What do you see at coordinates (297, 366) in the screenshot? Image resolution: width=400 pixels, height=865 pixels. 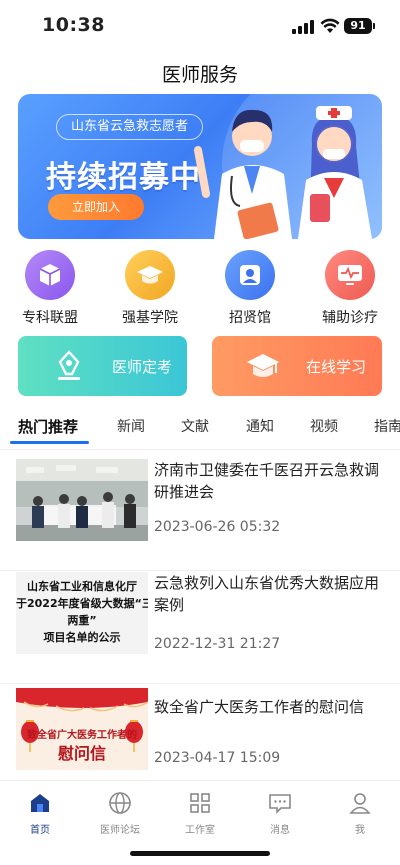 I see `online-learning-button: 在线学习` at bounding box center [297, 366].